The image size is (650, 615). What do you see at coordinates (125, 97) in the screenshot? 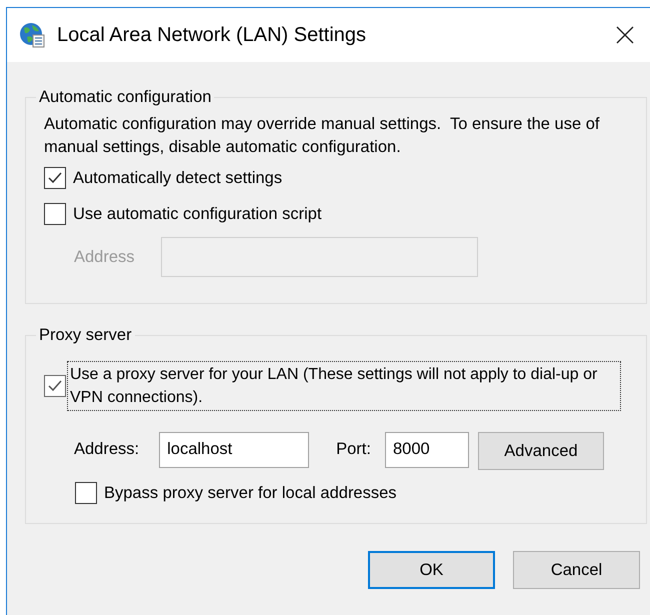
I see `group-title: Automatic configuration` at bounding box center [125, 97].